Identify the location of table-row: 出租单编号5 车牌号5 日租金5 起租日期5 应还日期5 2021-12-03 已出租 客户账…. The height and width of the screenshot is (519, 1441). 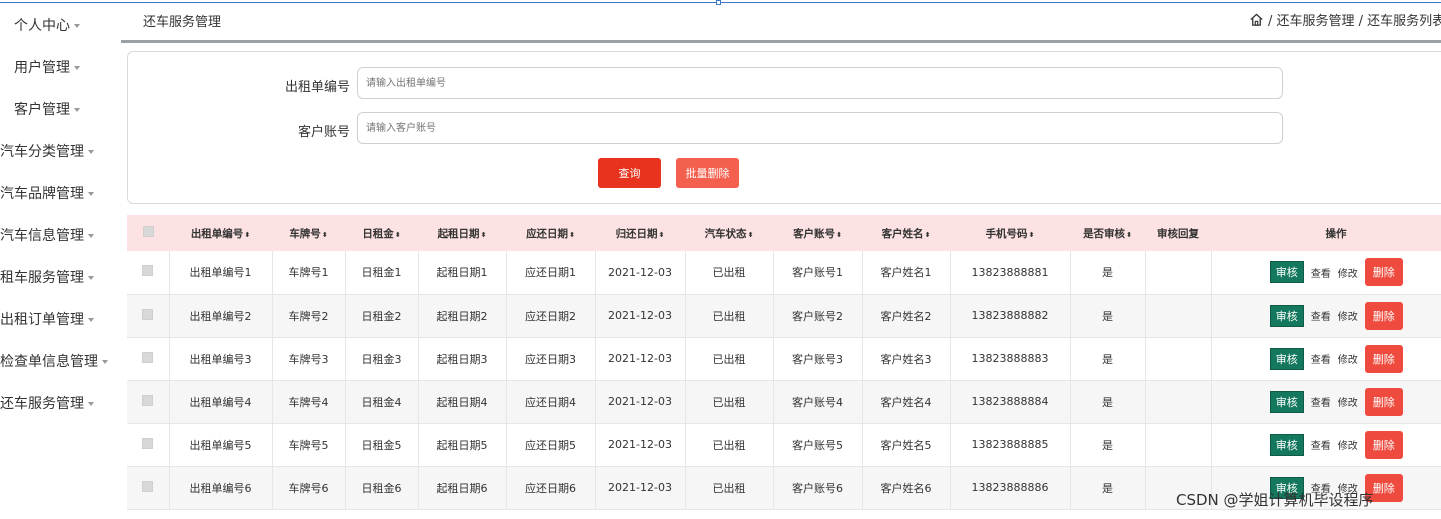
(784, 445).